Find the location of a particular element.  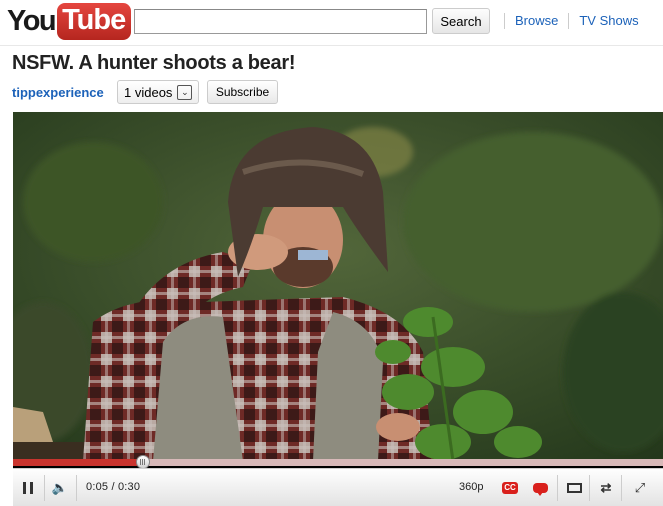

quality-selector: 360p is located at coordinates (471, 487).